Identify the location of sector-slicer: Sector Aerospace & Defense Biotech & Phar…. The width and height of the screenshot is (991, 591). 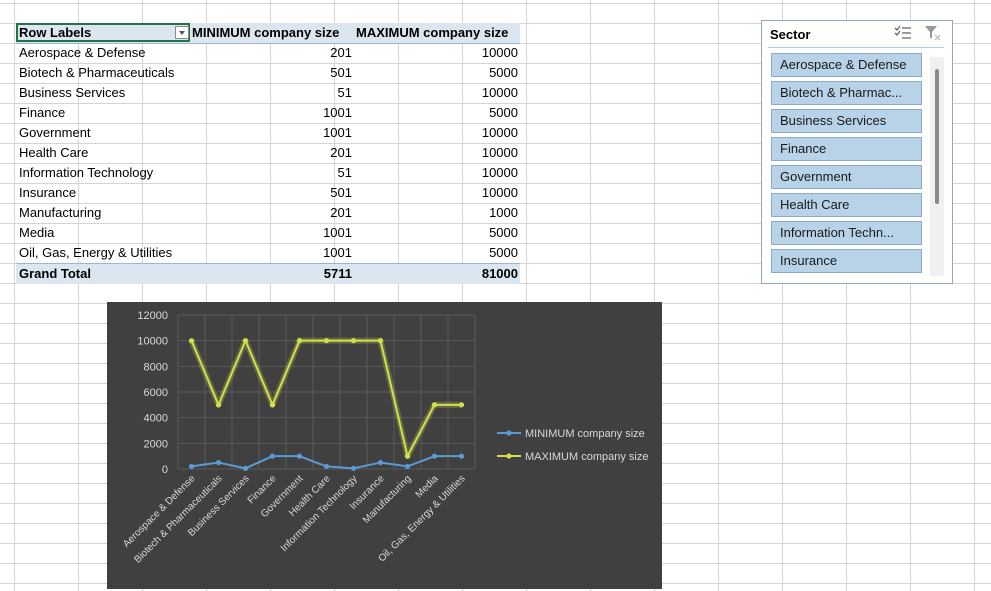
(857, 152).